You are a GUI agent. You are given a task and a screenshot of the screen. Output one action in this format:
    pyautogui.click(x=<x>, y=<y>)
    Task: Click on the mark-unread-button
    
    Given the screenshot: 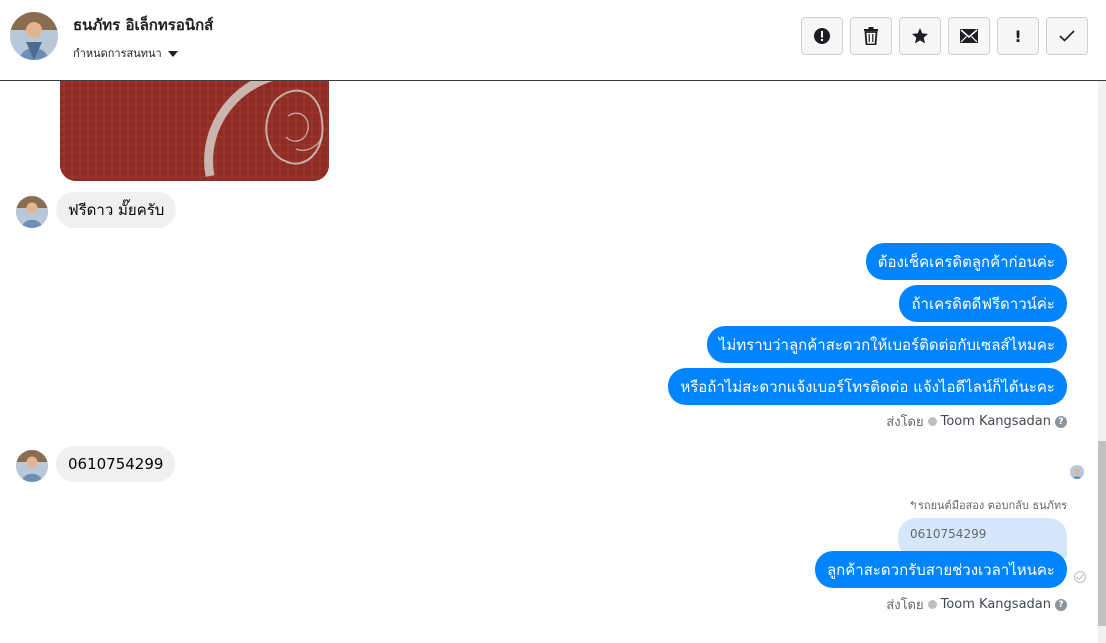 What is the action you would take?
    pyautogui.click(x=969, y=36)
    